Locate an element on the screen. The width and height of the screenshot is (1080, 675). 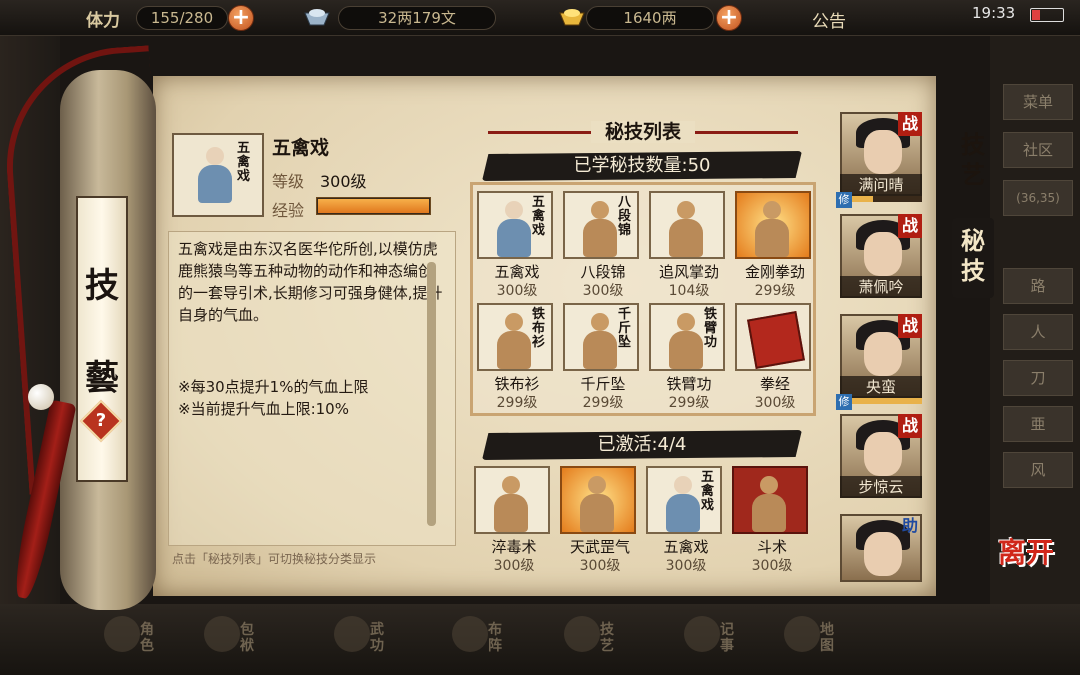
skill-note: ※每30点提升1%的气血上限 is located at coordinates (273, 387).